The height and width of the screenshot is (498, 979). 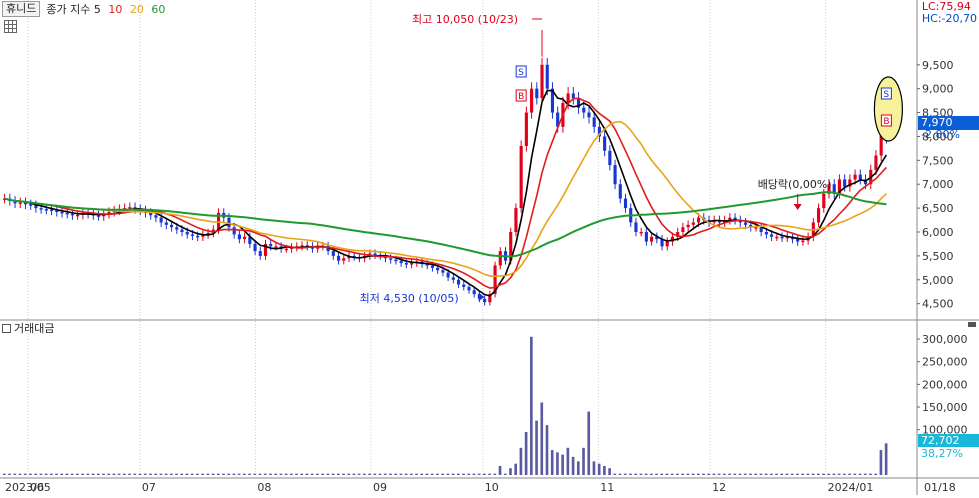 What do you see at coordinates (797, 207) in the screenshot?
I see `dividend-arrow-head` at bounding box center [797, 207].